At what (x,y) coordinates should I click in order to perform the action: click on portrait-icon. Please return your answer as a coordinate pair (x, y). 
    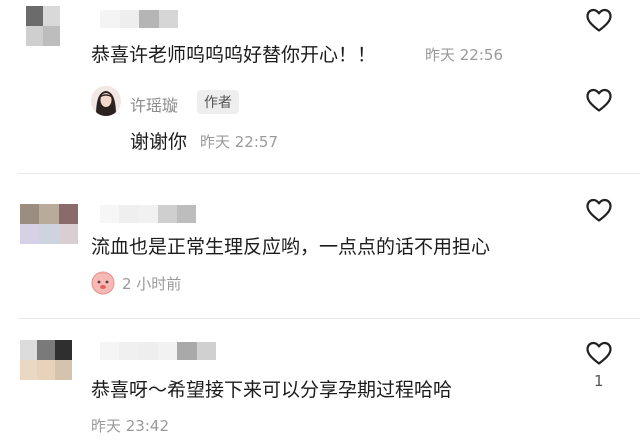
    Looking at the image, I should click on (106, 101).